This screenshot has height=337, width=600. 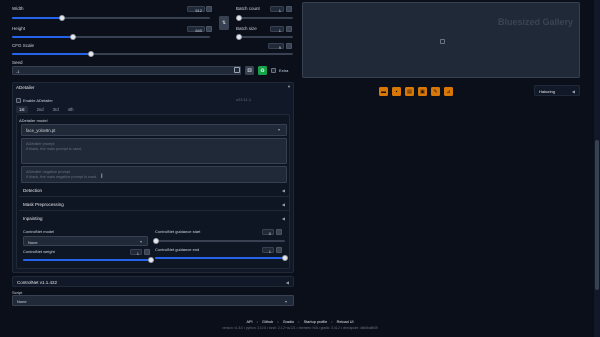 I want to click on footer-link-api: API, so click(x=249, y=322).